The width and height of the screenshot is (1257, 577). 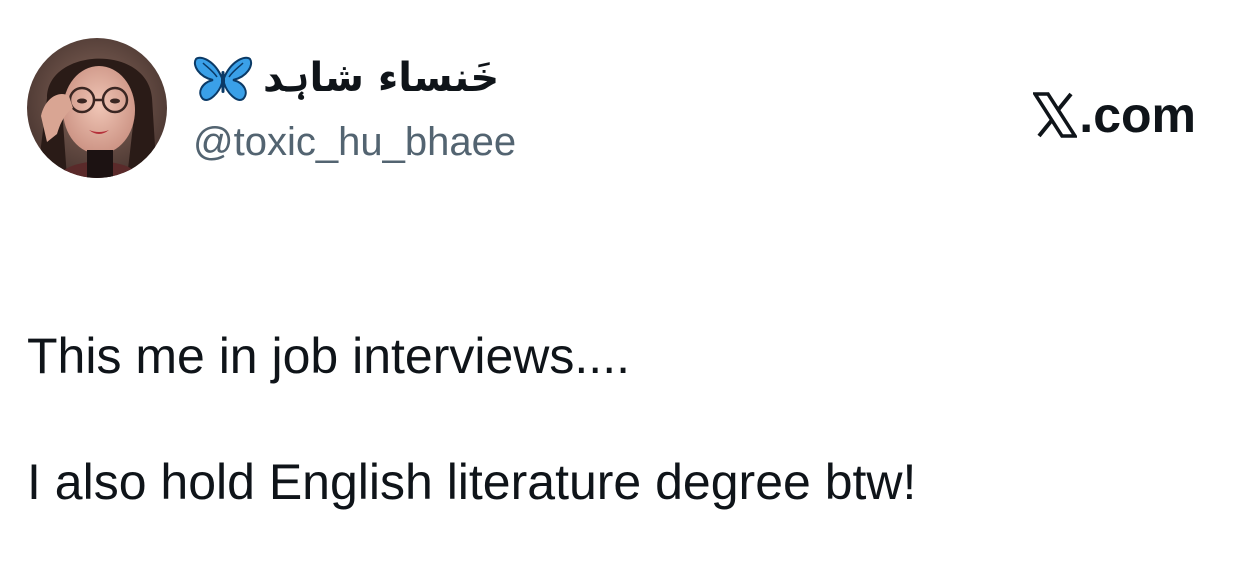 I want to click on profile-photo, so click(x=97, y=108).